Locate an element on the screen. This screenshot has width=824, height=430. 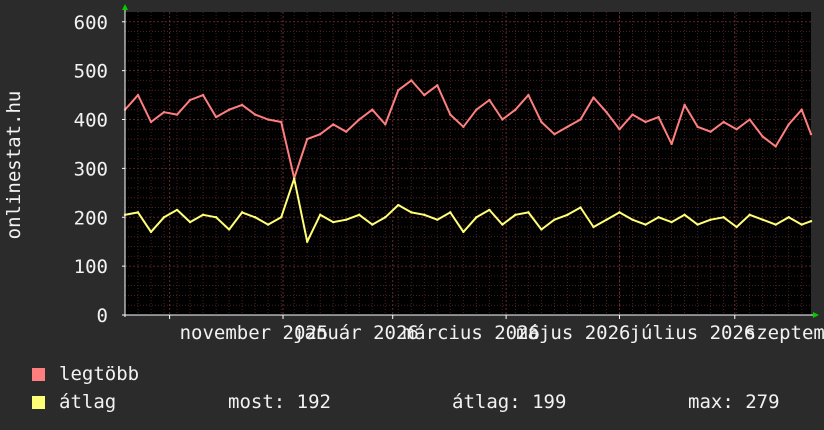
y-axis-label: onlinestat.hu is located at coordinates (14, 160).